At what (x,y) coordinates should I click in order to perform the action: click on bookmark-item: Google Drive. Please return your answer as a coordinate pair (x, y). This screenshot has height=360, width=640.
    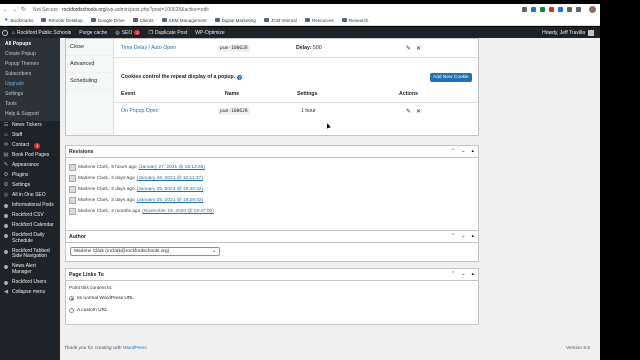
    Looking at the image, I should click on (107, 20).